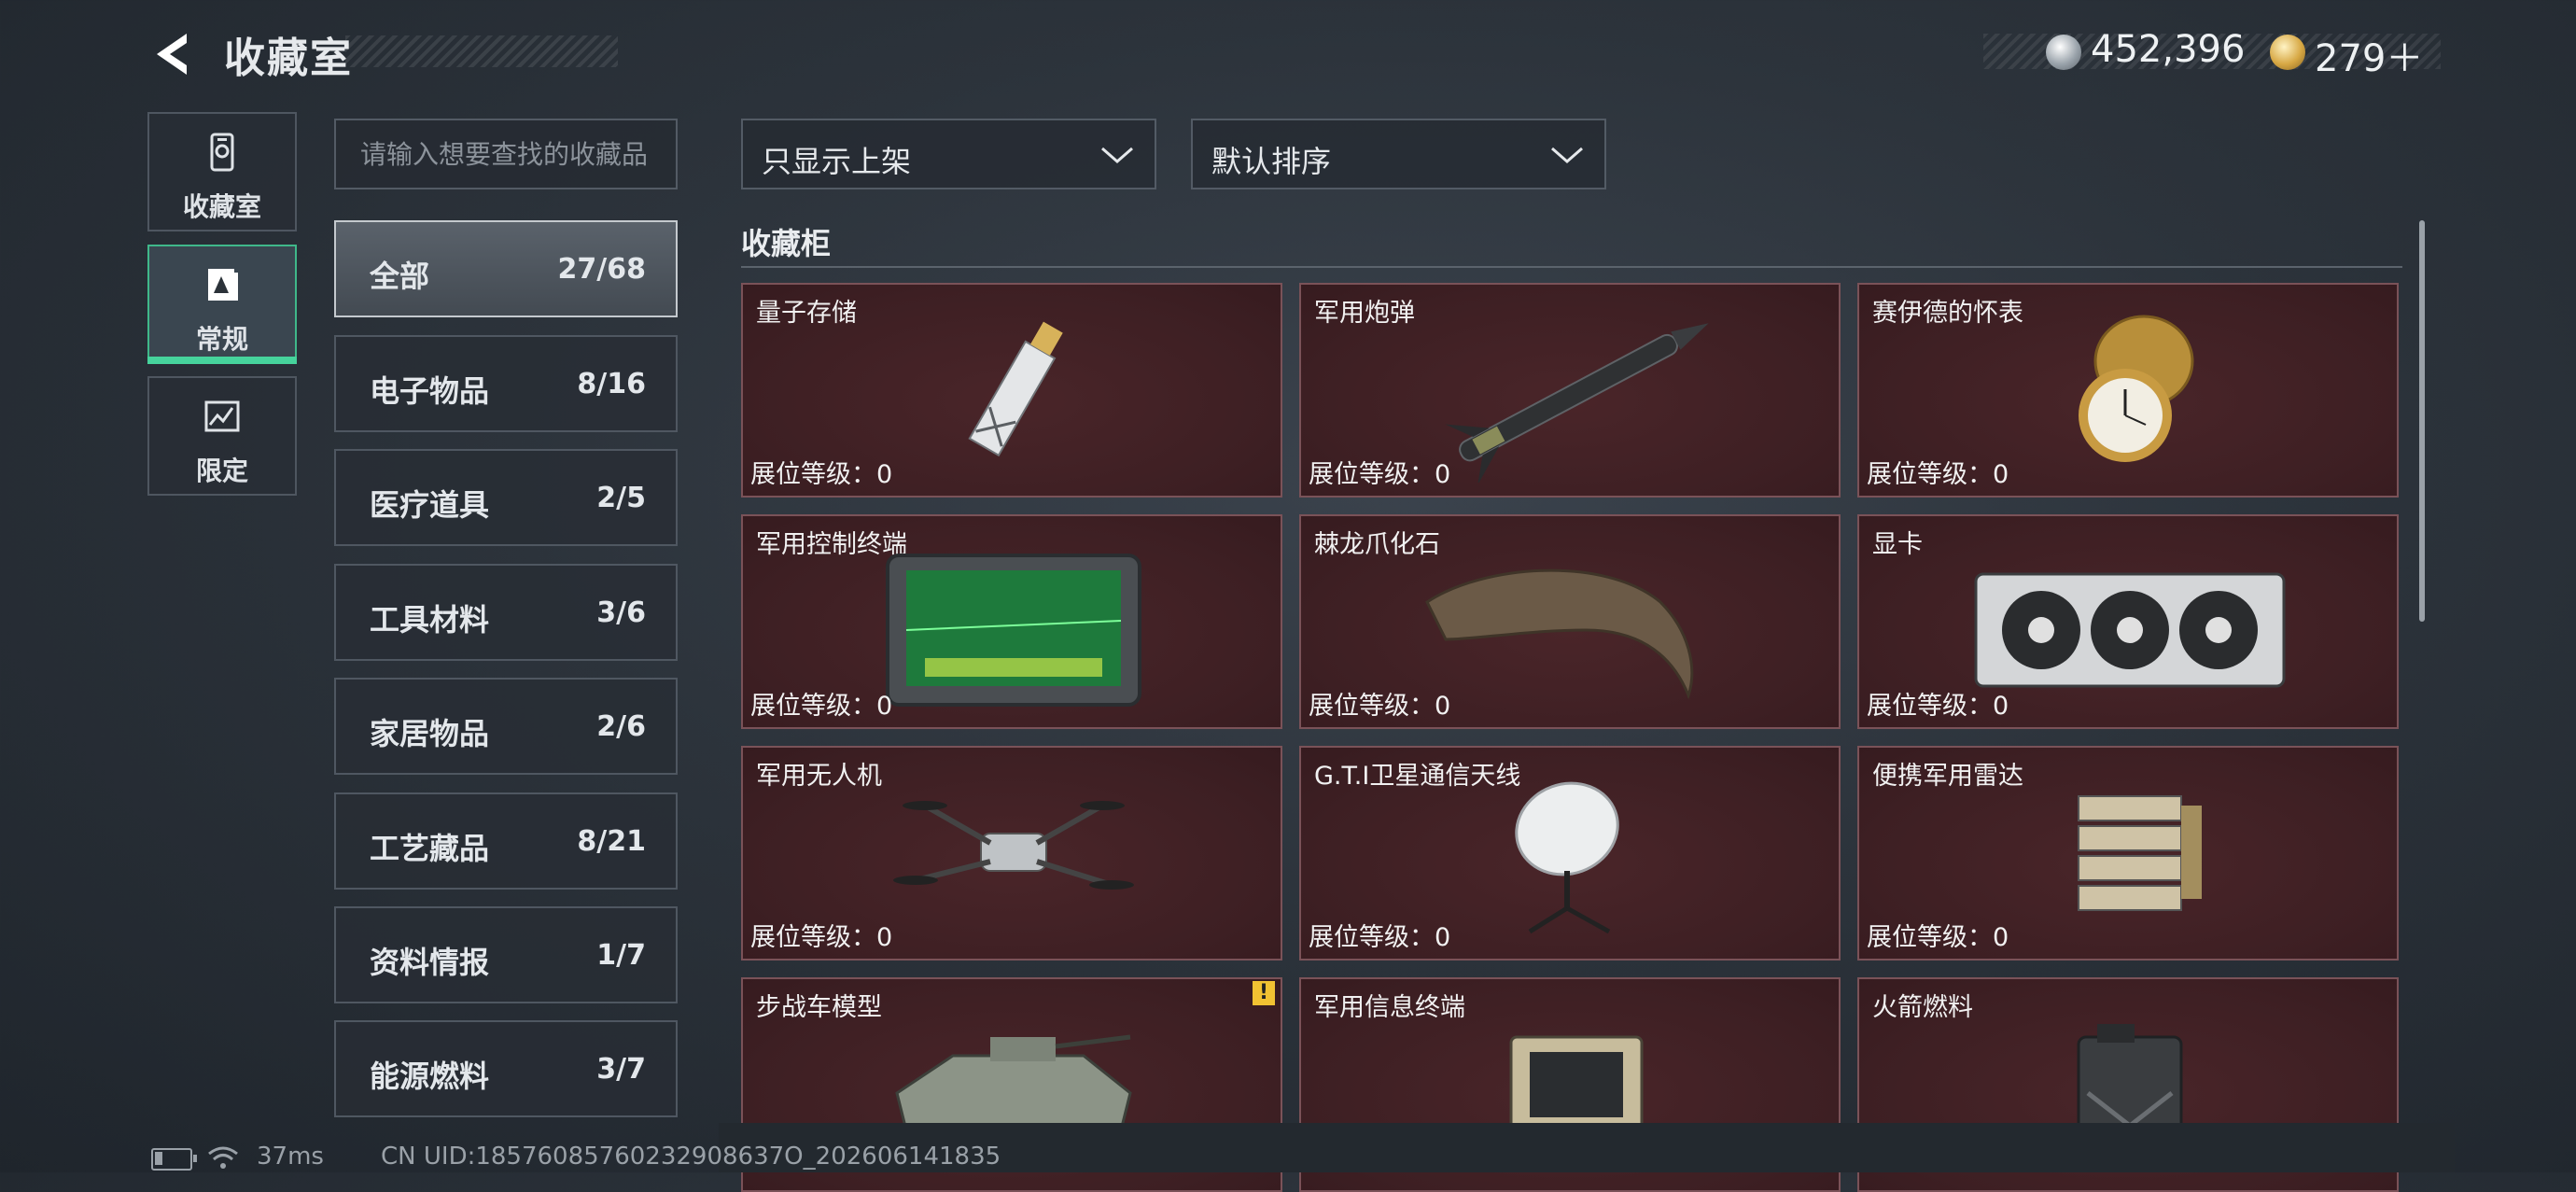 The image size is (2576, 1192). I want to click on category-count: 8/16, so click(611, 384).